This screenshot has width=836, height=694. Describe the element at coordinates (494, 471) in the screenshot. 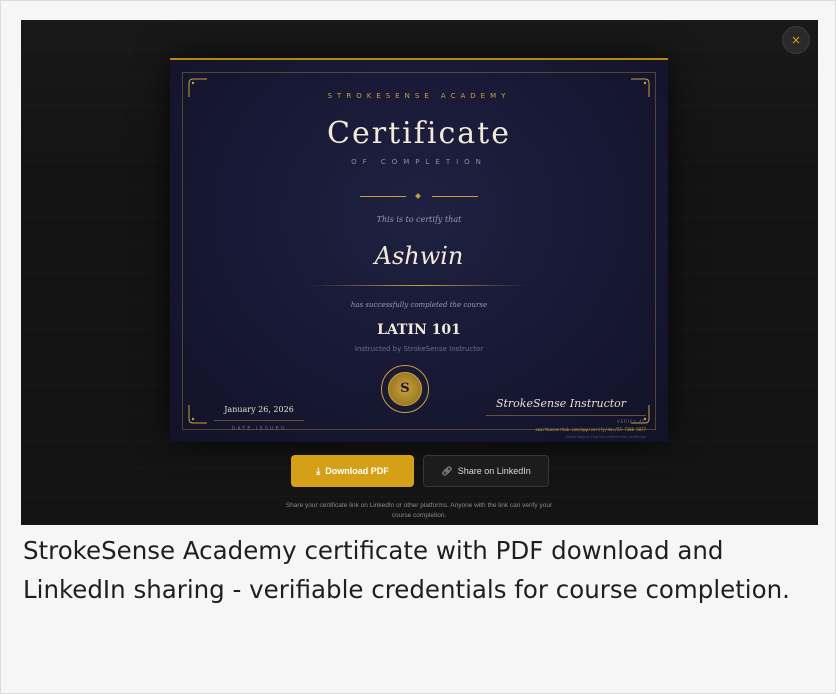

I see `share-label: Share on LinkedIn` at that location.